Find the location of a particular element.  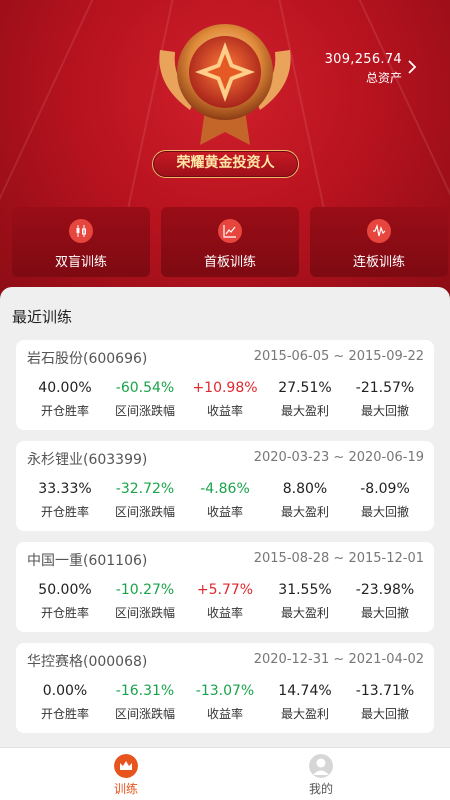

stat-value: +10.98% is located at coordinates (225, 388).